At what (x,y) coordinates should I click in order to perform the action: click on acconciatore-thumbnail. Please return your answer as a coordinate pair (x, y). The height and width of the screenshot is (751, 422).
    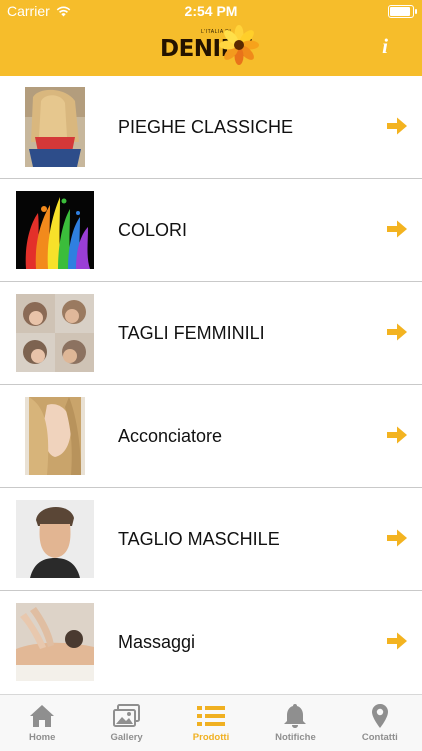
    Looking at the image, I should click on (55, 436).